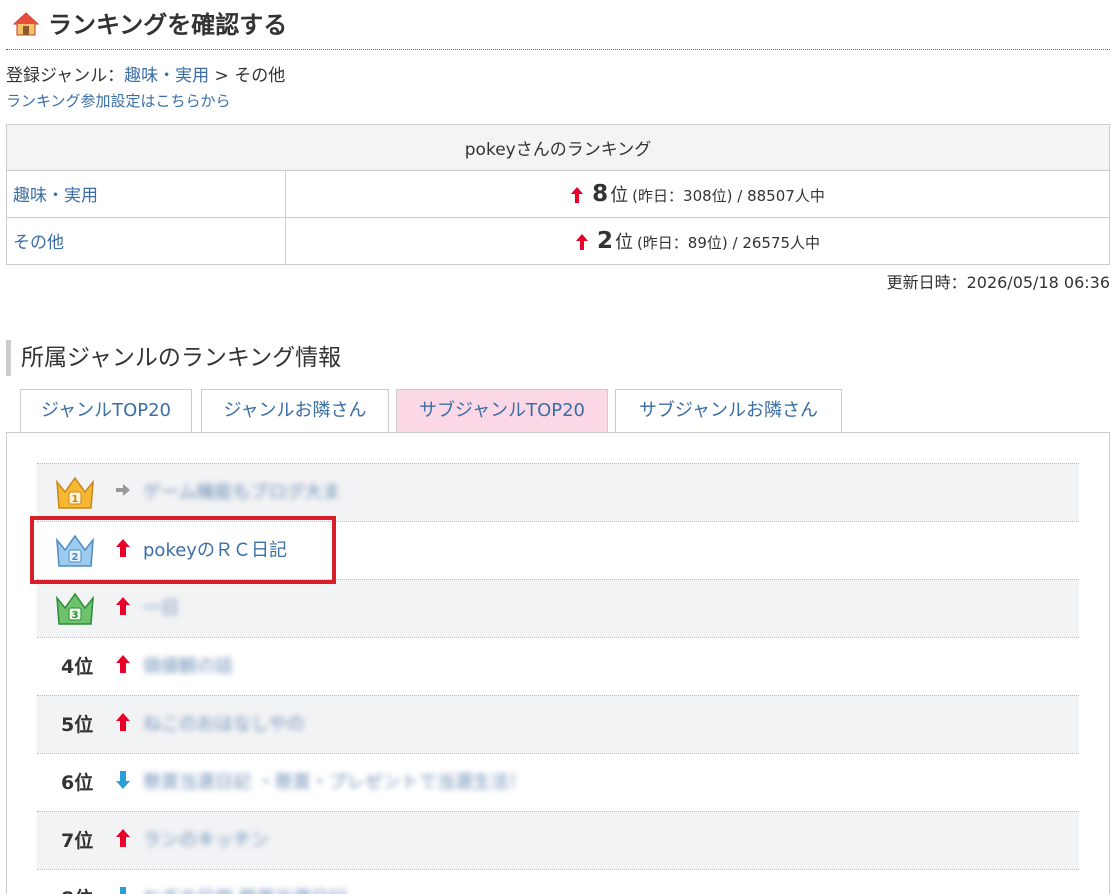  Describe the element at coordinates (335, 783) in the screenshot. I see `blog-link: 懸賞当選日記 ・懸賞・プレゼントで当選生活！` at that location.